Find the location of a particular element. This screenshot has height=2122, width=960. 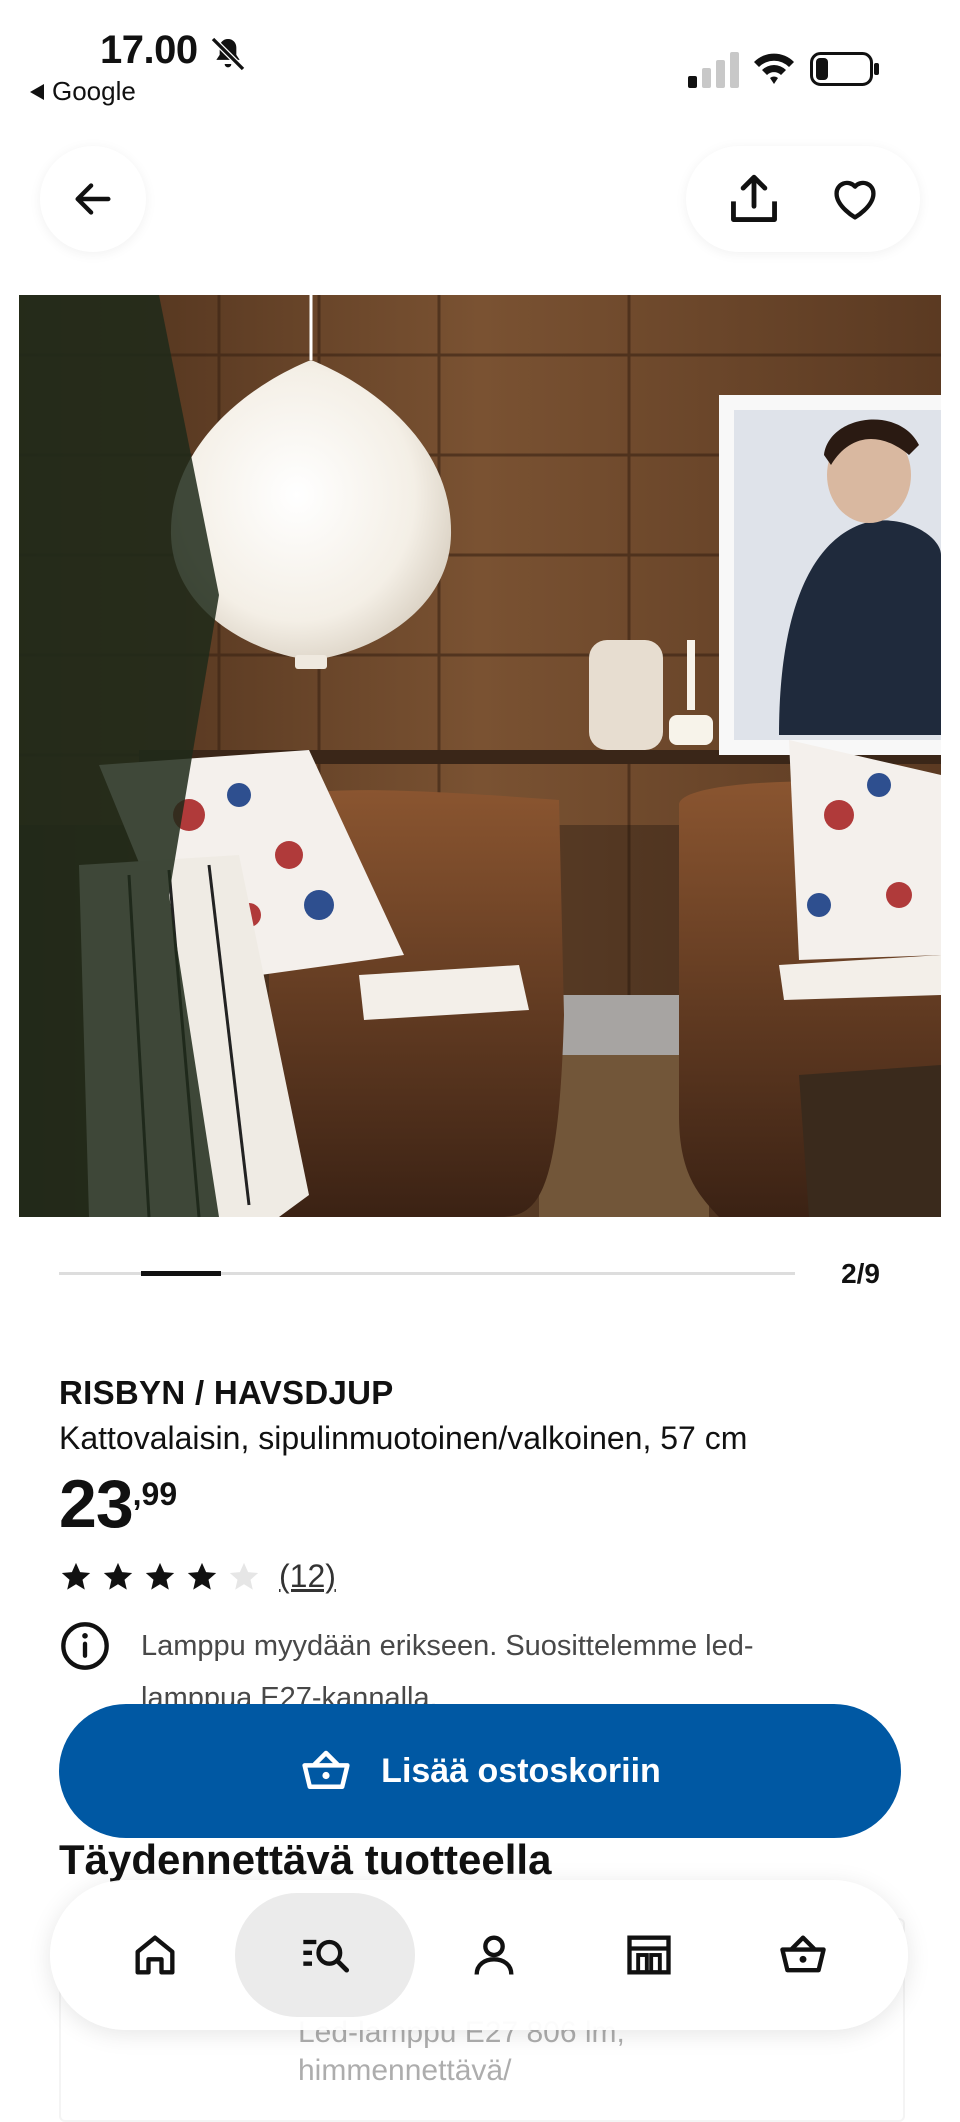

store-icon is located at coordinates (648, 1955).